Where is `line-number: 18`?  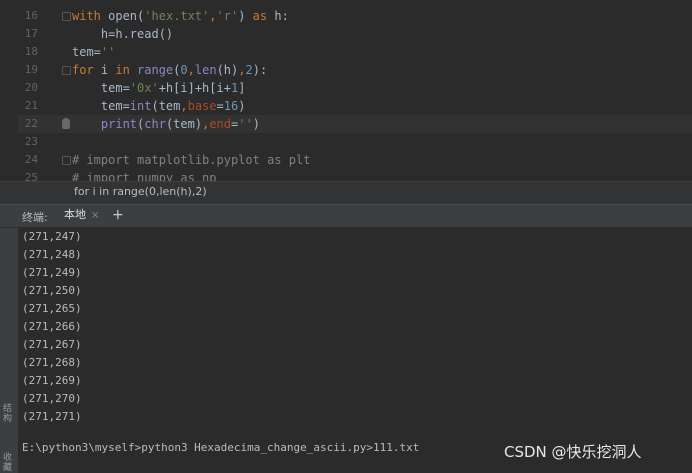 line-number: 18 is located at coordinates (31, 51).